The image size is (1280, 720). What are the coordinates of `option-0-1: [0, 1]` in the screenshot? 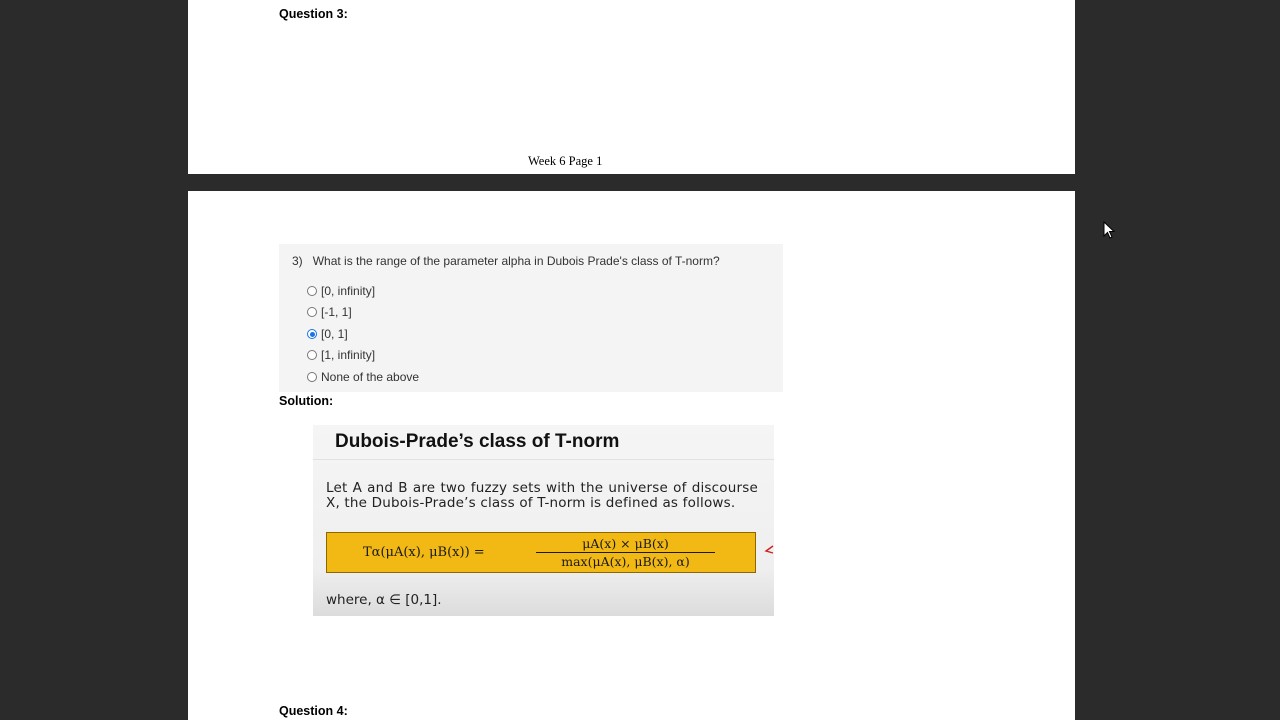 It's located at (327, 334).